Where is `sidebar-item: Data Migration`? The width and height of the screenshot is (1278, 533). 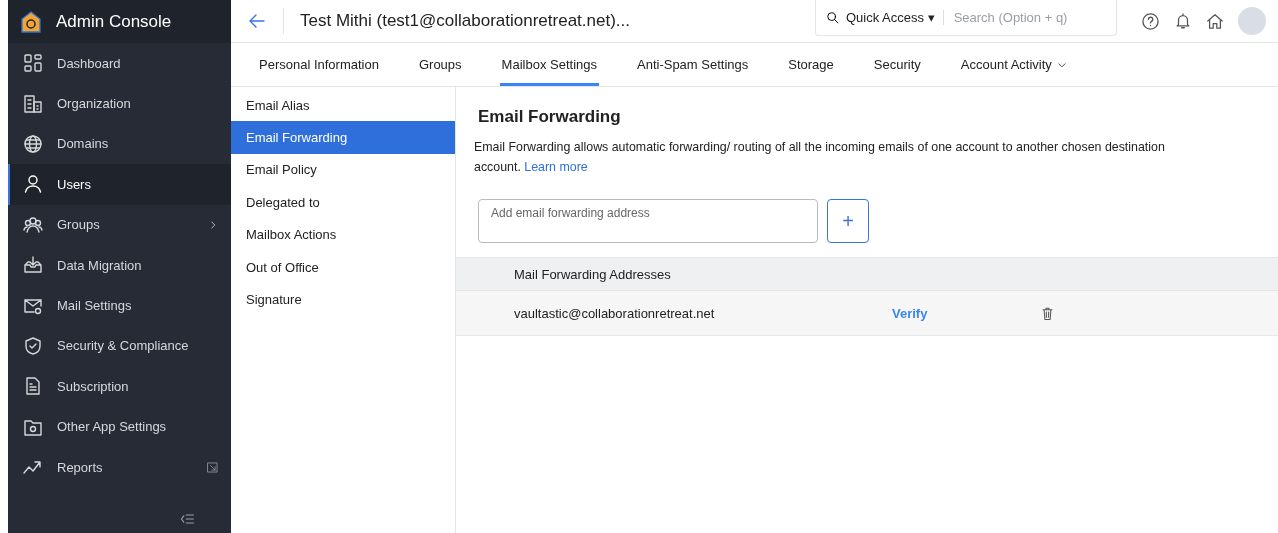 sidebar-item: Data Migration is located at coordinates (119, 265).